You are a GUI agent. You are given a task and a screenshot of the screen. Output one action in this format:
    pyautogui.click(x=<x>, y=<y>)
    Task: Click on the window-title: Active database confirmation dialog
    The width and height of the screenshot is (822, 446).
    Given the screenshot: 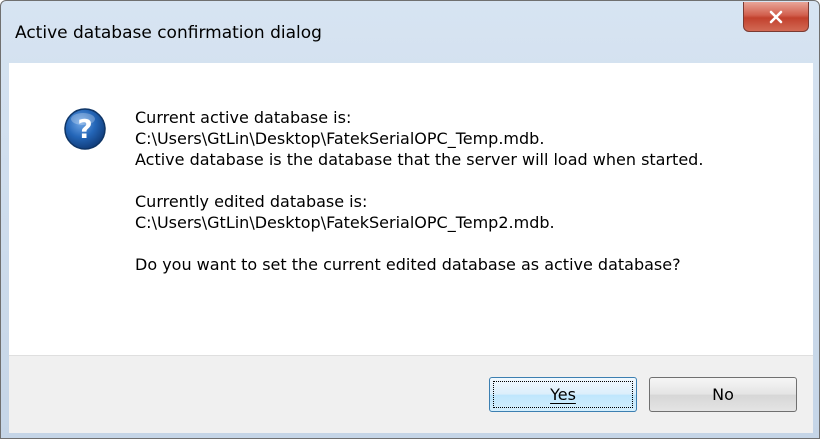 What is the action you would take?
    pyautogui.click(x=168, y=33)
    